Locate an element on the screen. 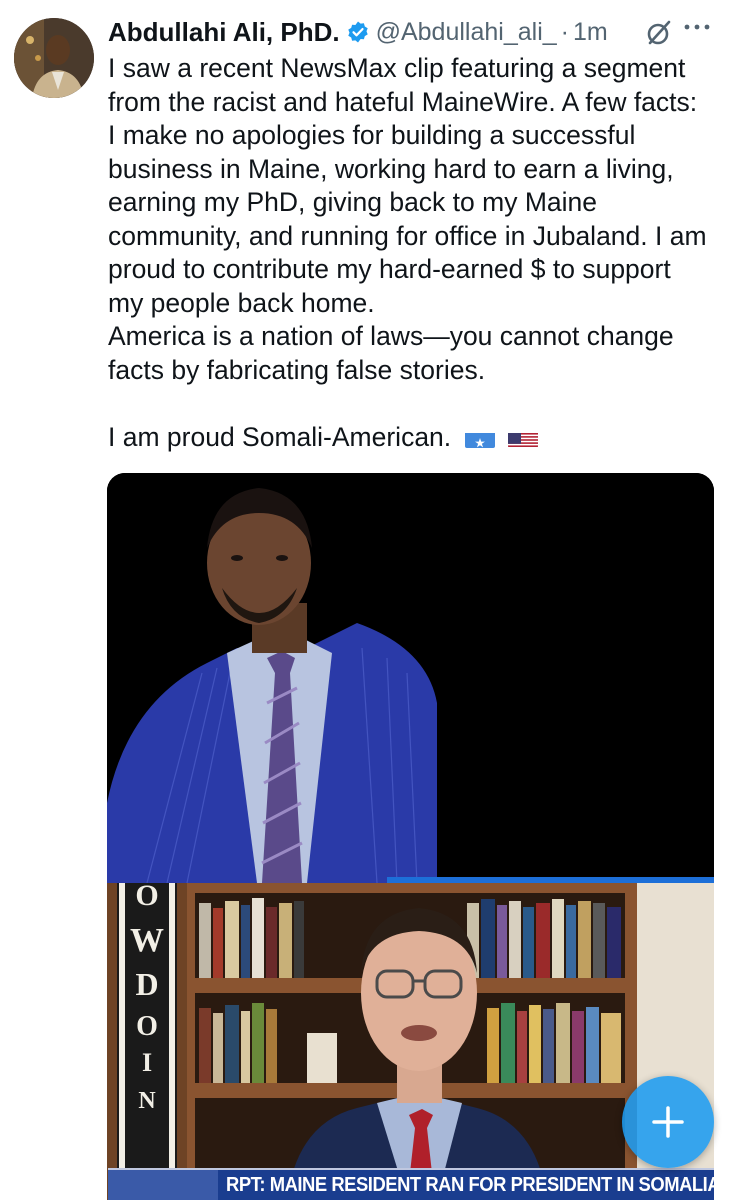  tweet-header: Abdullahi Ali, PhD. @Abdullahi_ali_ · 1m is located at coordinates (358, 32).